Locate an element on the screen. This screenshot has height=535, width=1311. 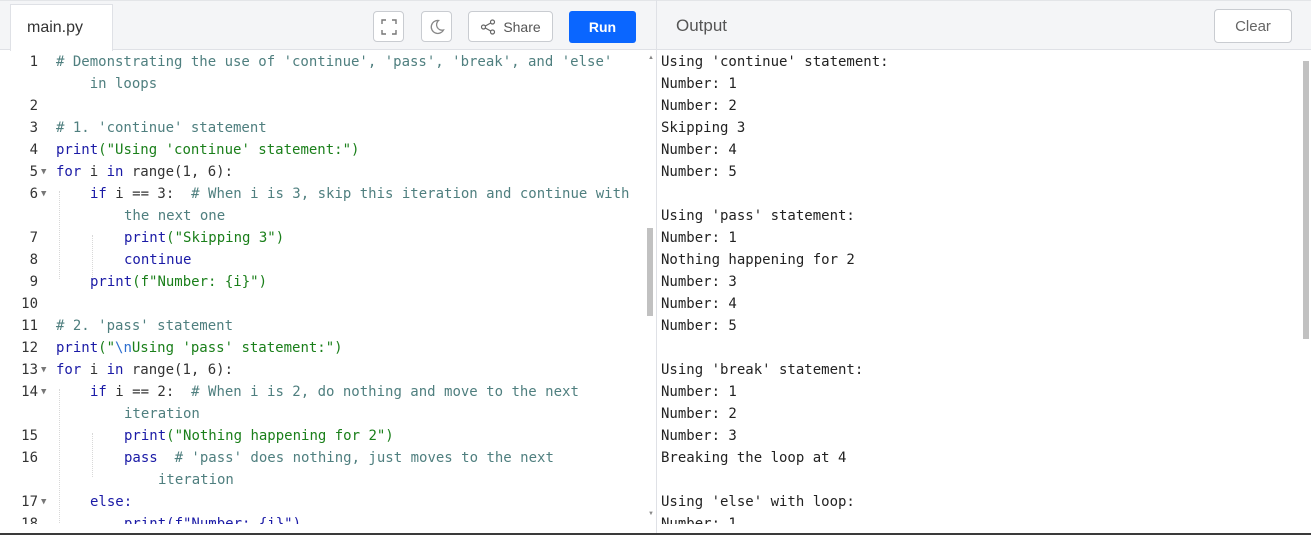
code-line-15: 15 print("Nothing happening for 2") is located at coordinates (322, 436).